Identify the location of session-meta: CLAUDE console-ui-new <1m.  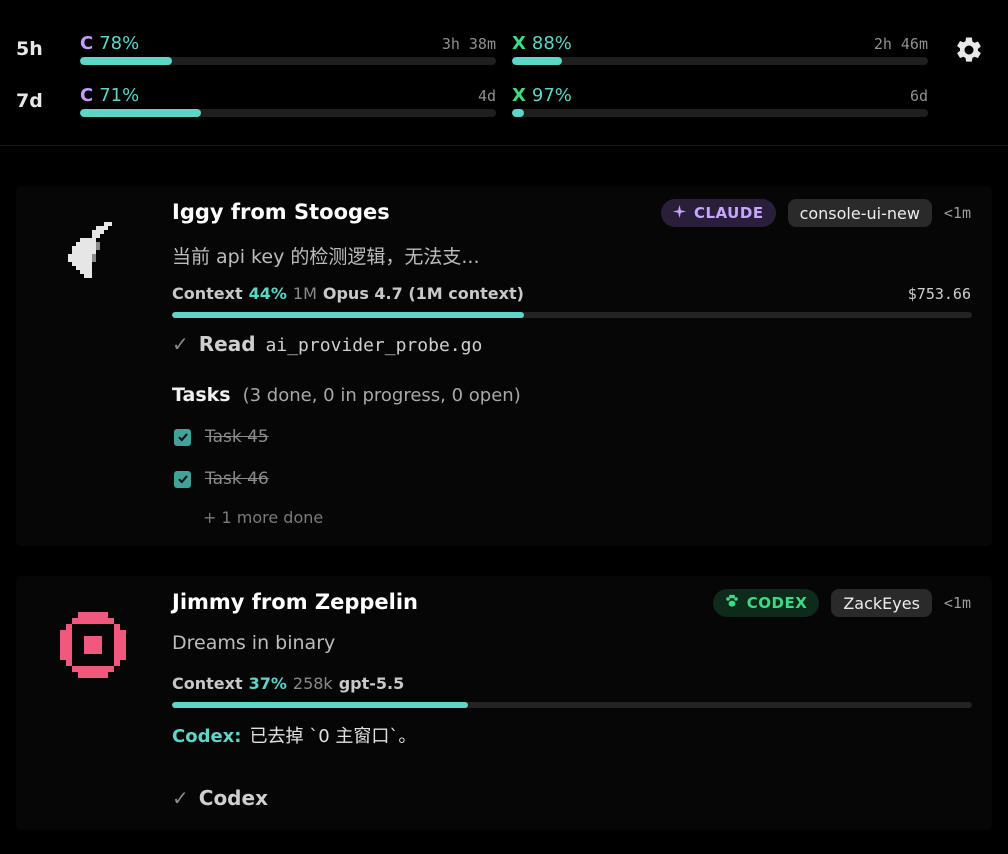
(815, 213).